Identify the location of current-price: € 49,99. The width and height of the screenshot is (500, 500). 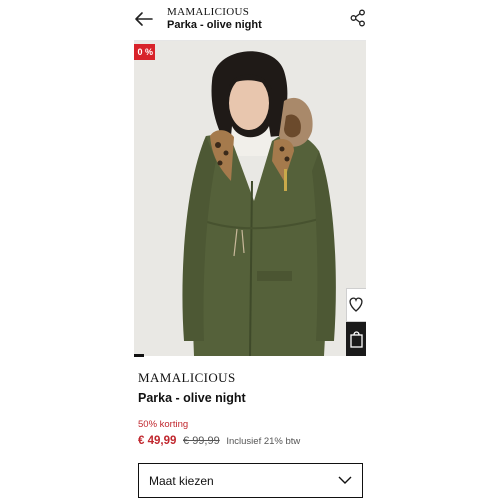
(157, 441).